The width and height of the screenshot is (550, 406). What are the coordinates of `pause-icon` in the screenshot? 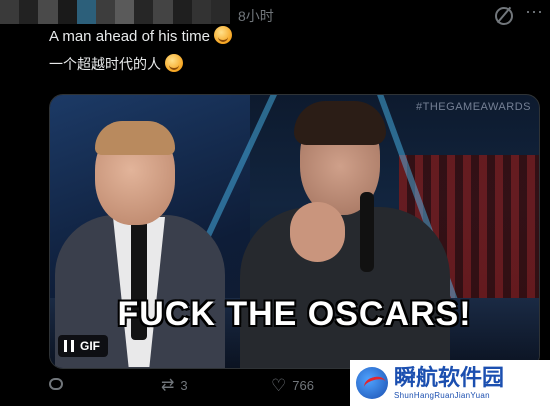 It's located at (69, 346).